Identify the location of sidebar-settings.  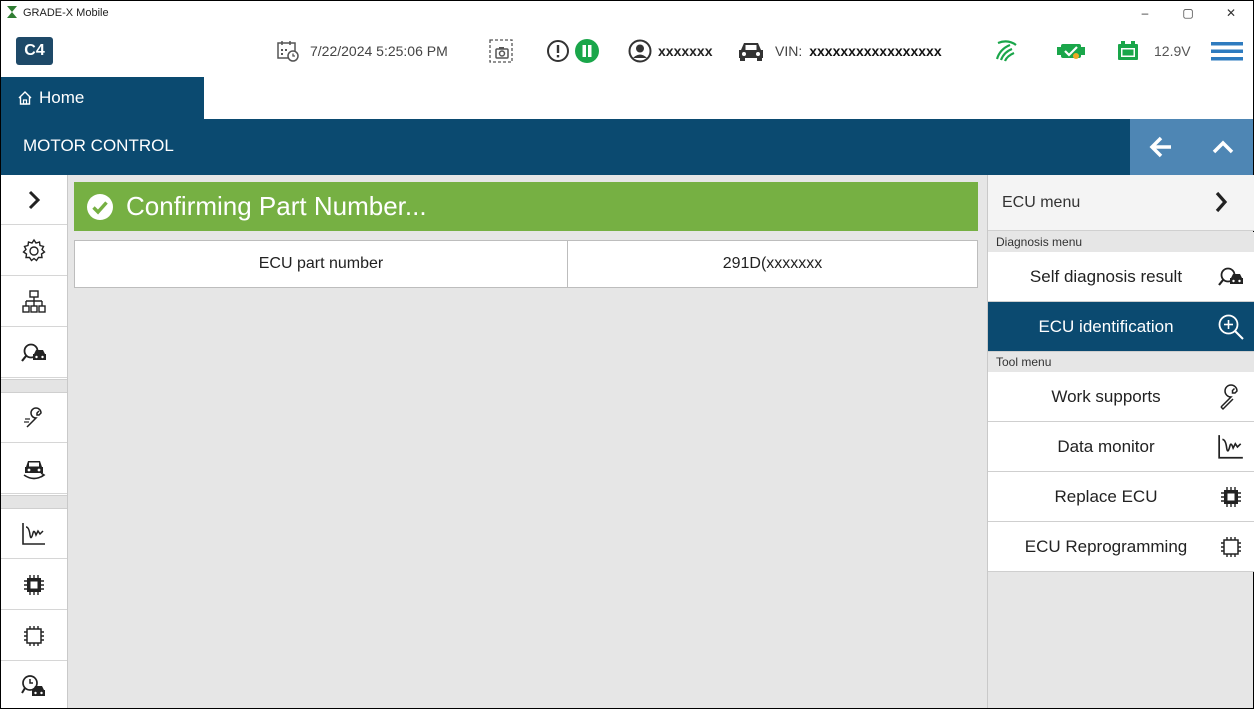
(34, 251).